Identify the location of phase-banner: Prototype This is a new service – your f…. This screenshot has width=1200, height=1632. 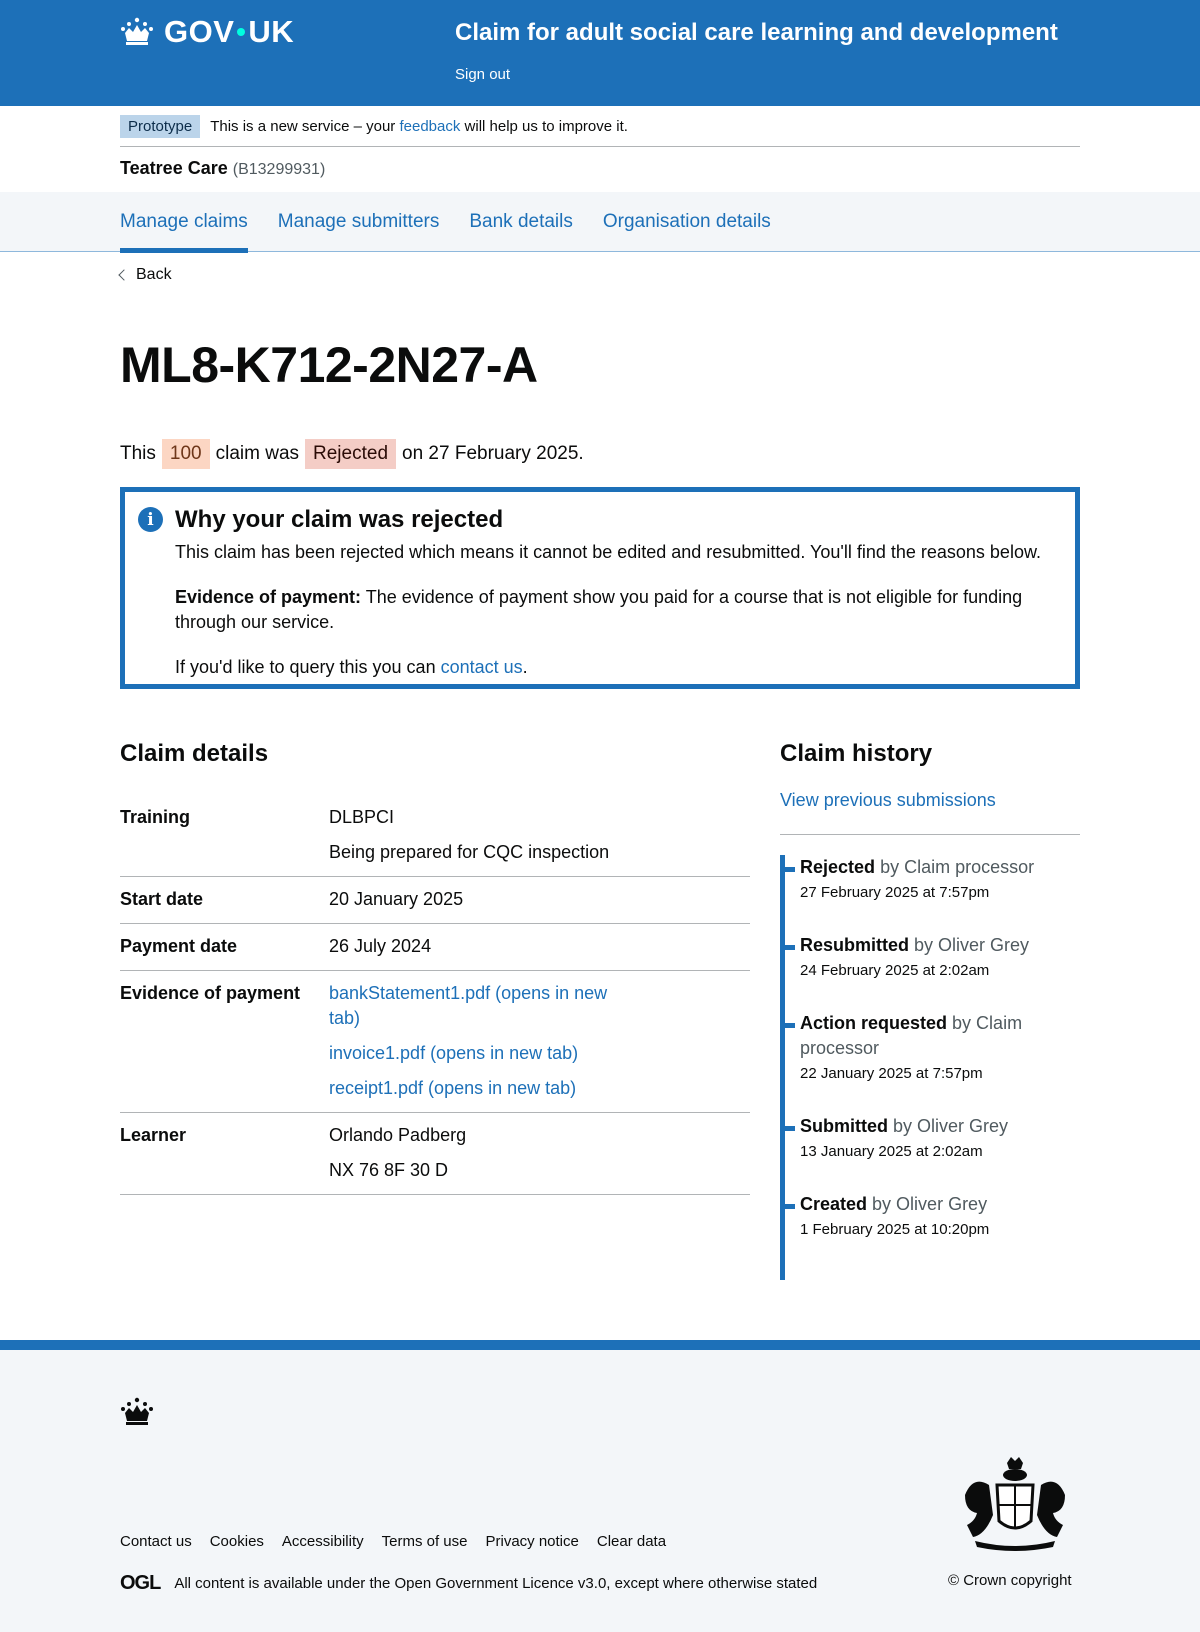
(600, 126).